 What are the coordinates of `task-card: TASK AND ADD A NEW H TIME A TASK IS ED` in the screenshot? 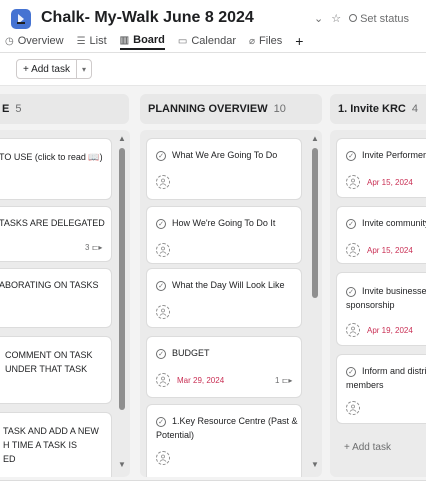 It's located at (56, 444).